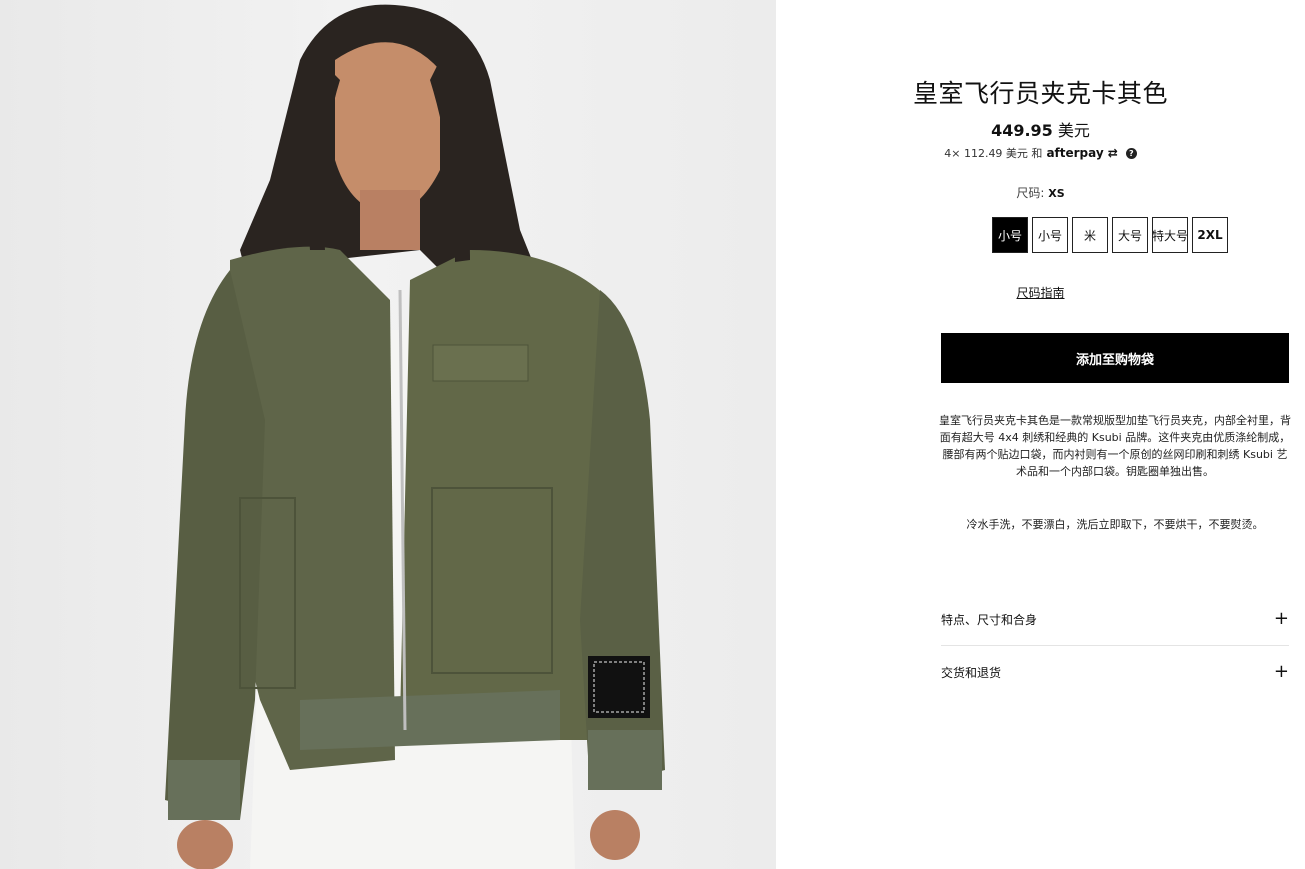  I want to click on accordion-features: 特点、尺寸和合身 +, so click(1115, 619).